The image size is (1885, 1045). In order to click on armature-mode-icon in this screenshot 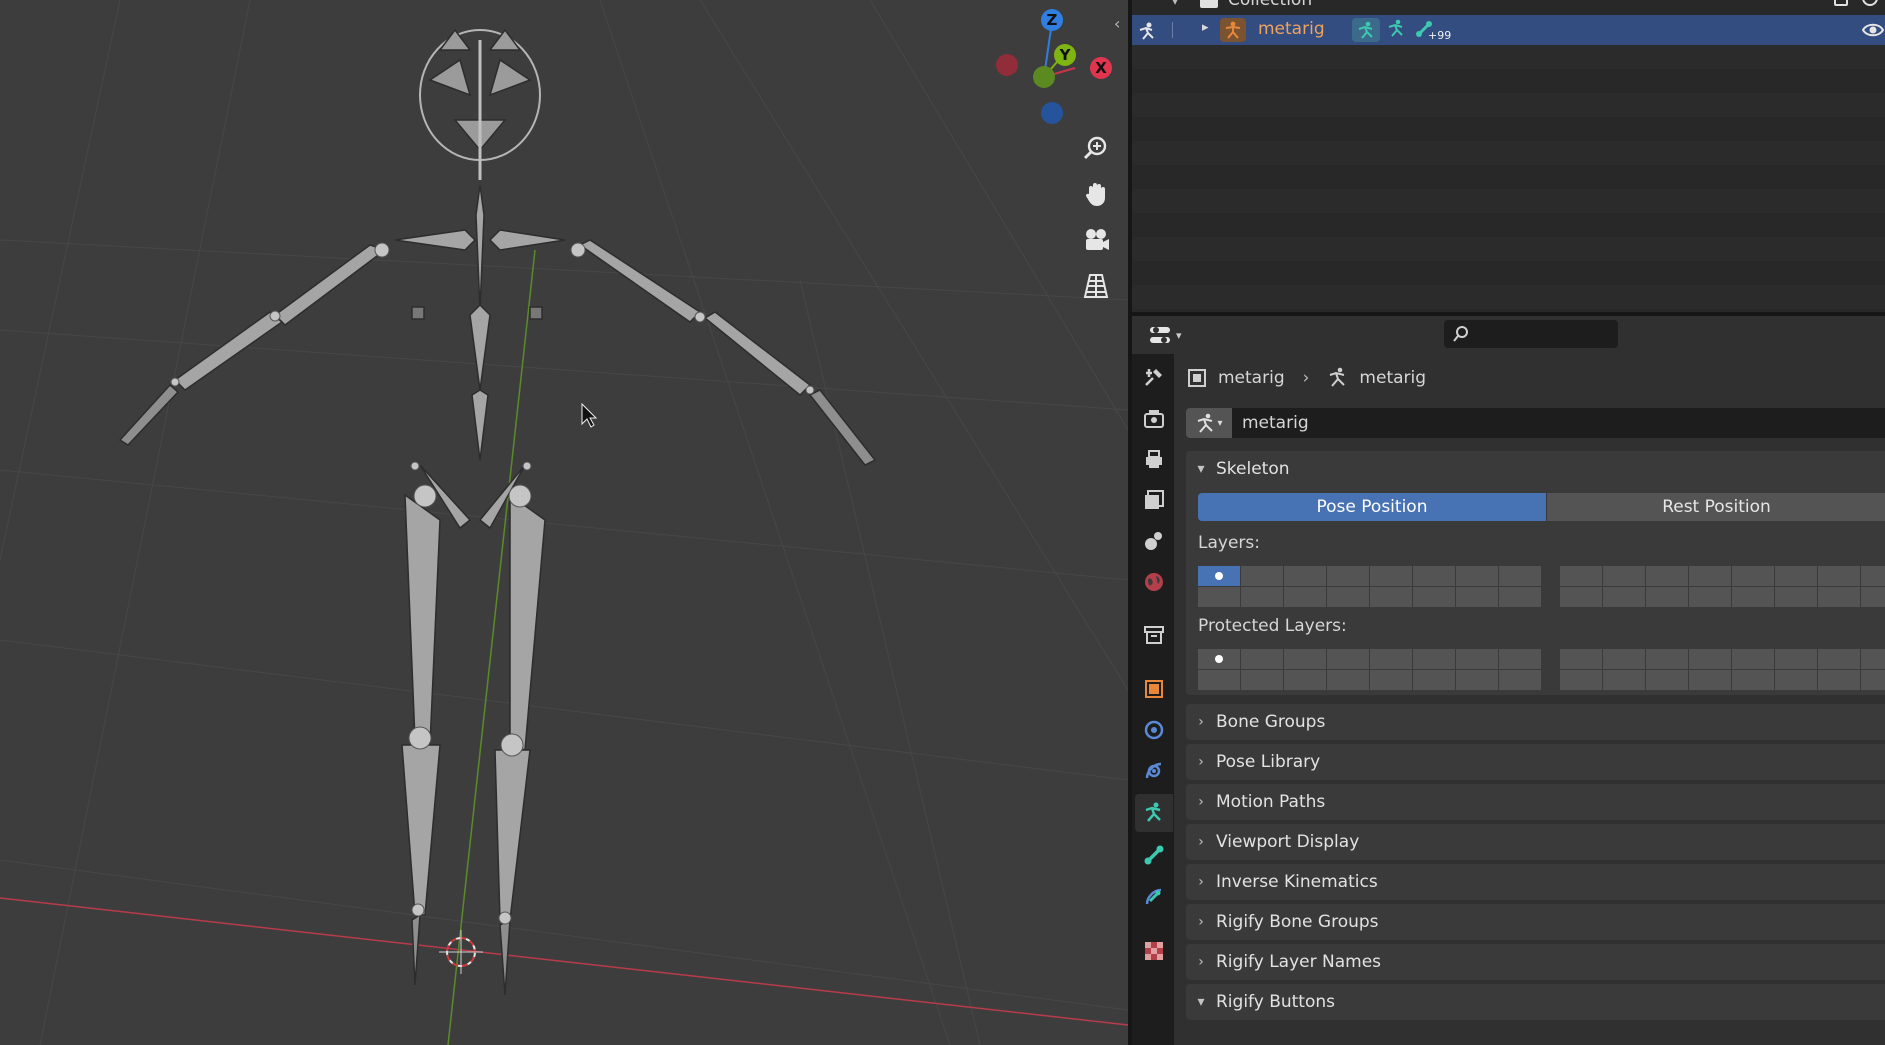, I will do `click(1147, 33)`.